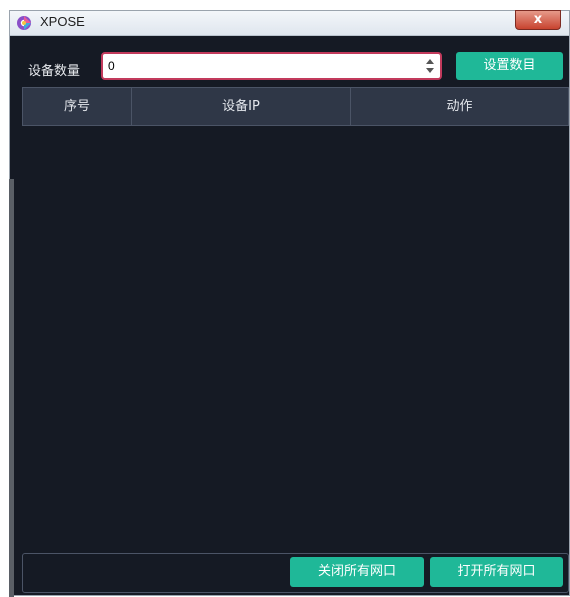  Describe the element at coordinates (24, 23) in the screenshot. I see `app-logo-icon` at that location.